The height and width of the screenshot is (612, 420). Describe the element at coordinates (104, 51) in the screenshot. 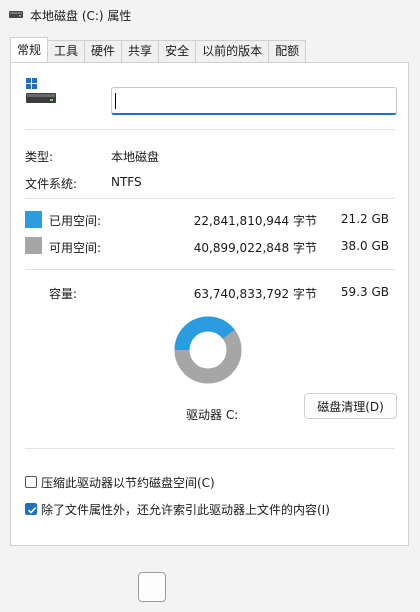

I see `tab-hardware: 硬件` at that location.